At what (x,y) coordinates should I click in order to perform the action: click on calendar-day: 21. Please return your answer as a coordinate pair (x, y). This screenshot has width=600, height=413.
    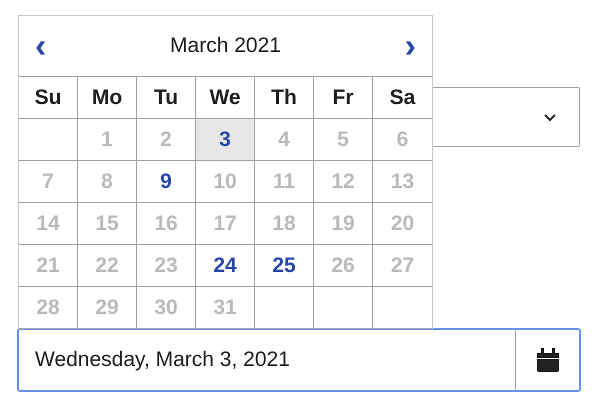
    Looking at the image, I should click on (48, 266).